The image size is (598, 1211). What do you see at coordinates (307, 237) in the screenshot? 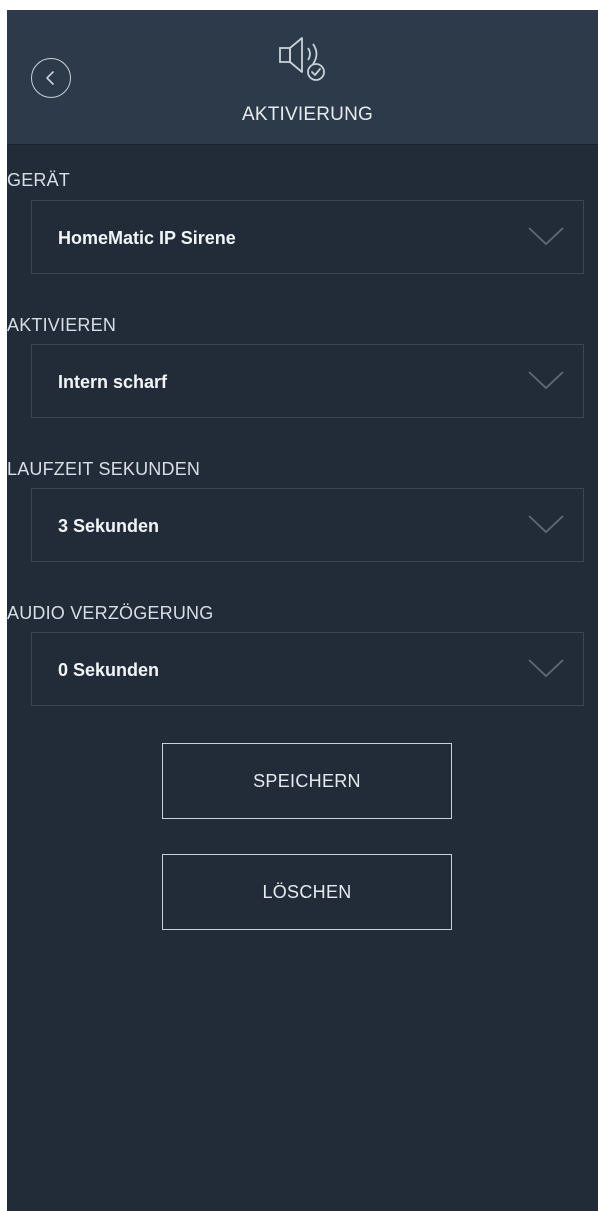
I see `device-select: HomeMatic IP Sirene` at bounding box center [307, 237].